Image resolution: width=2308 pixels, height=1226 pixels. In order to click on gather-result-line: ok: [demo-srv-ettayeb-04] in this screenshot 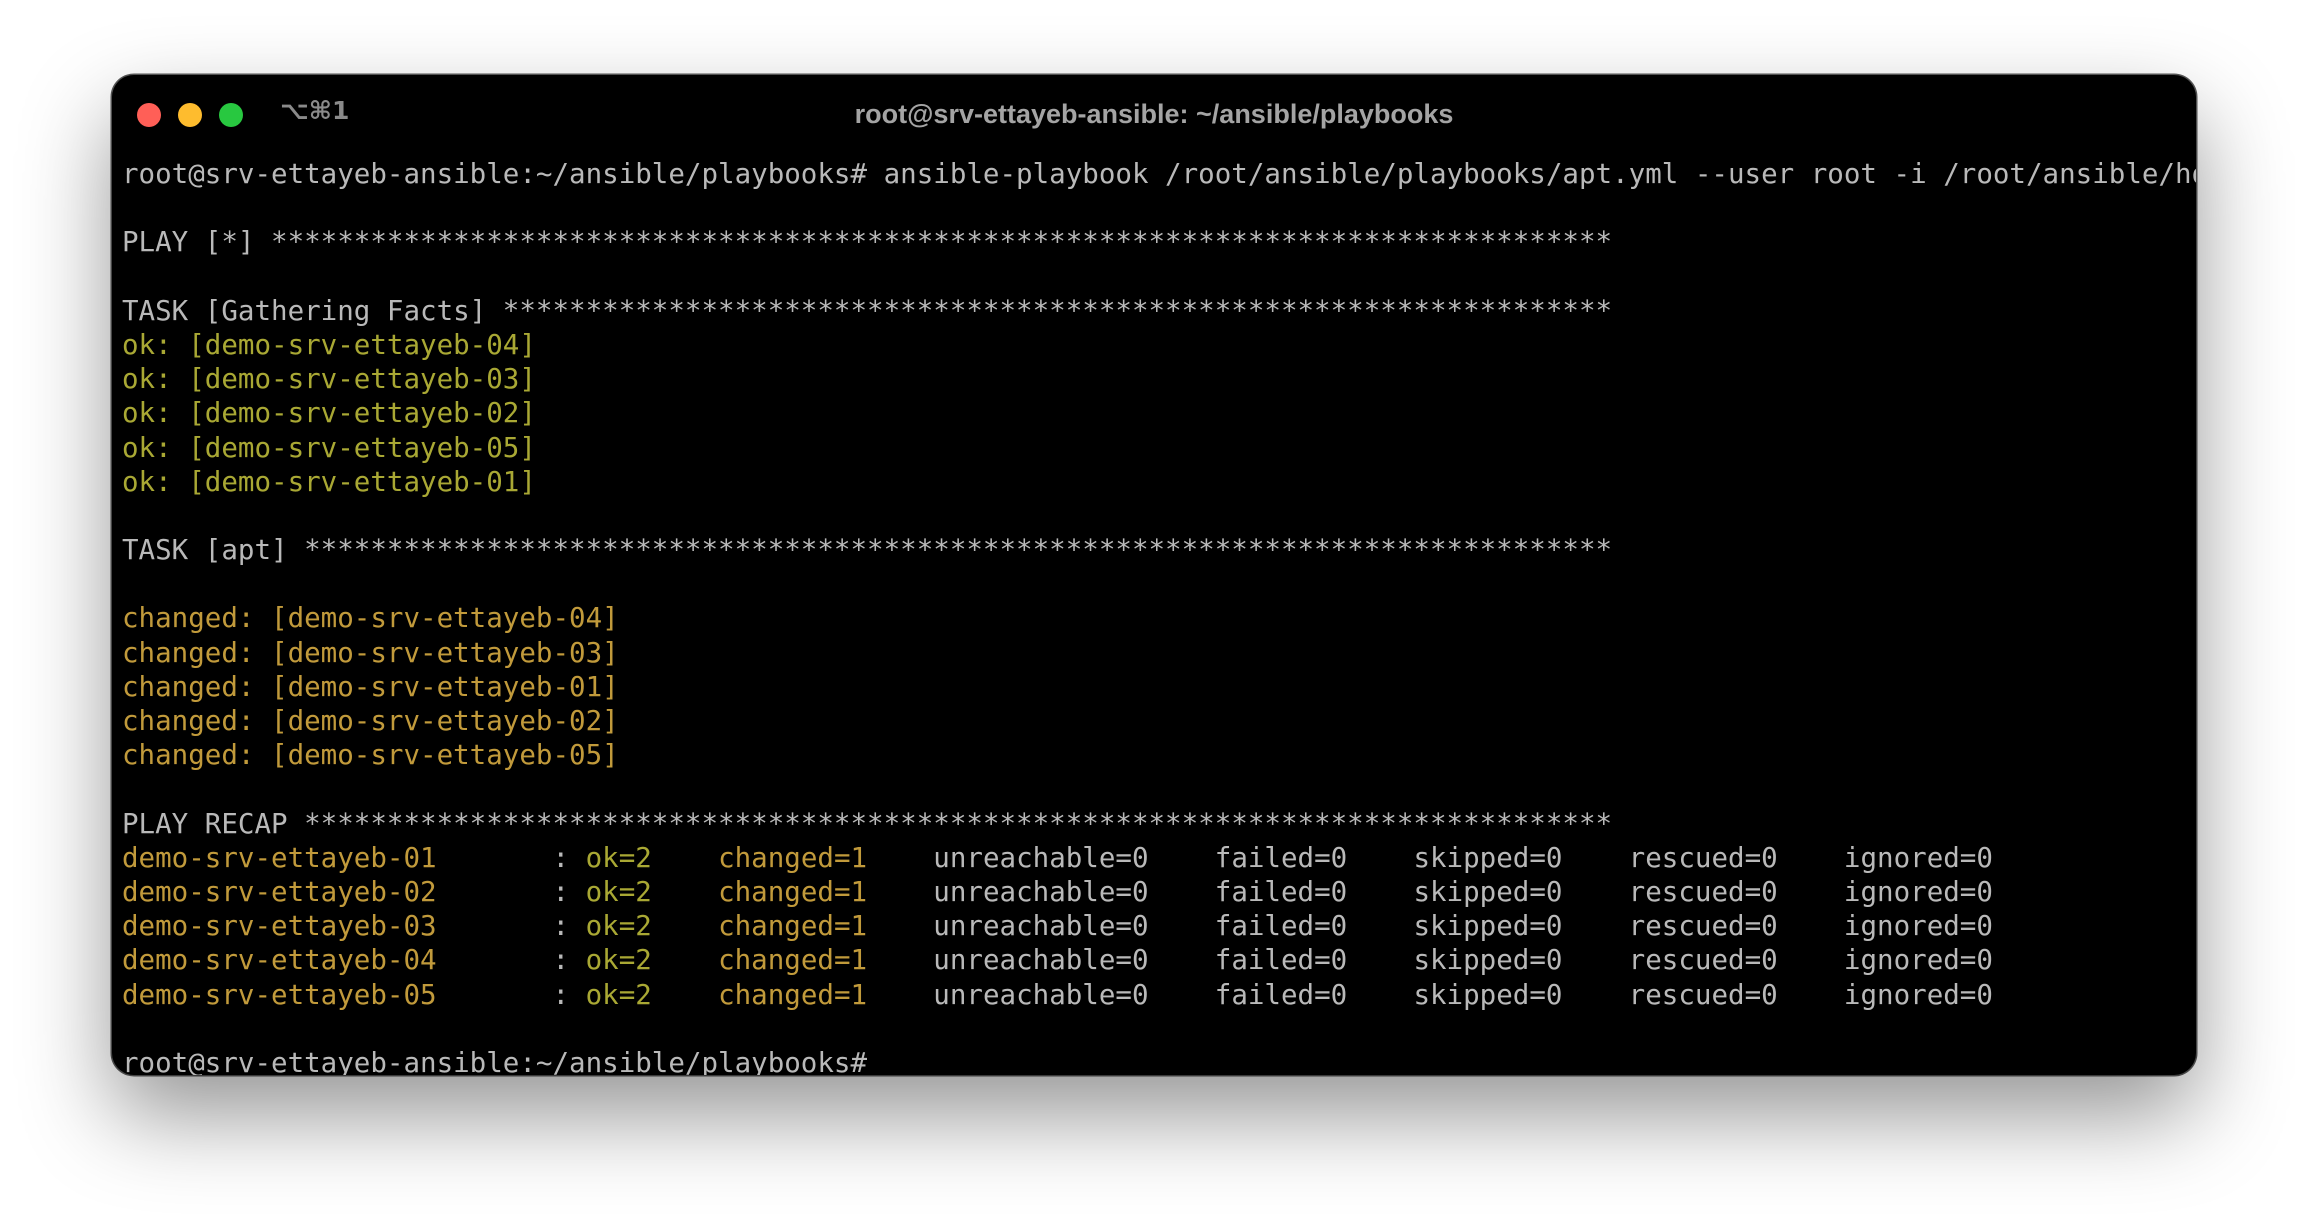, I will do `click(329, 344)`.